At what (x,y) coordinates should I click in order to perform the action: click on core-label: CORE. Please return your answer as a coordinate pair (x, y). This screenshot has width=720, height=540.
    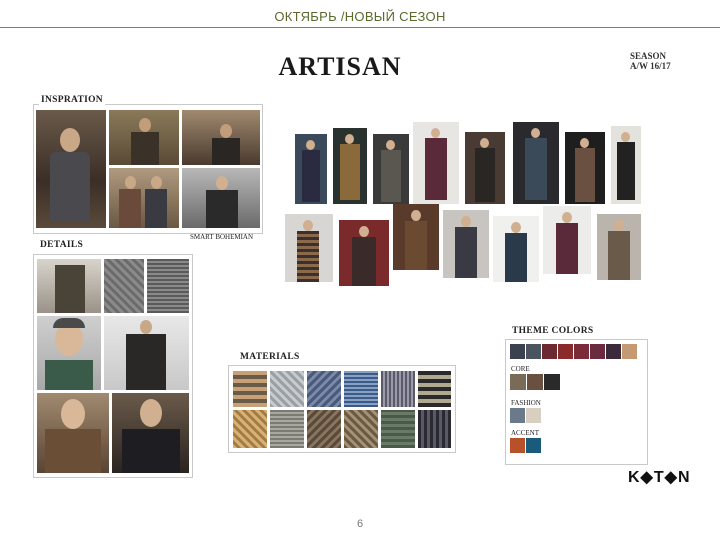
    Looking at the image, I should click on (520, 369).